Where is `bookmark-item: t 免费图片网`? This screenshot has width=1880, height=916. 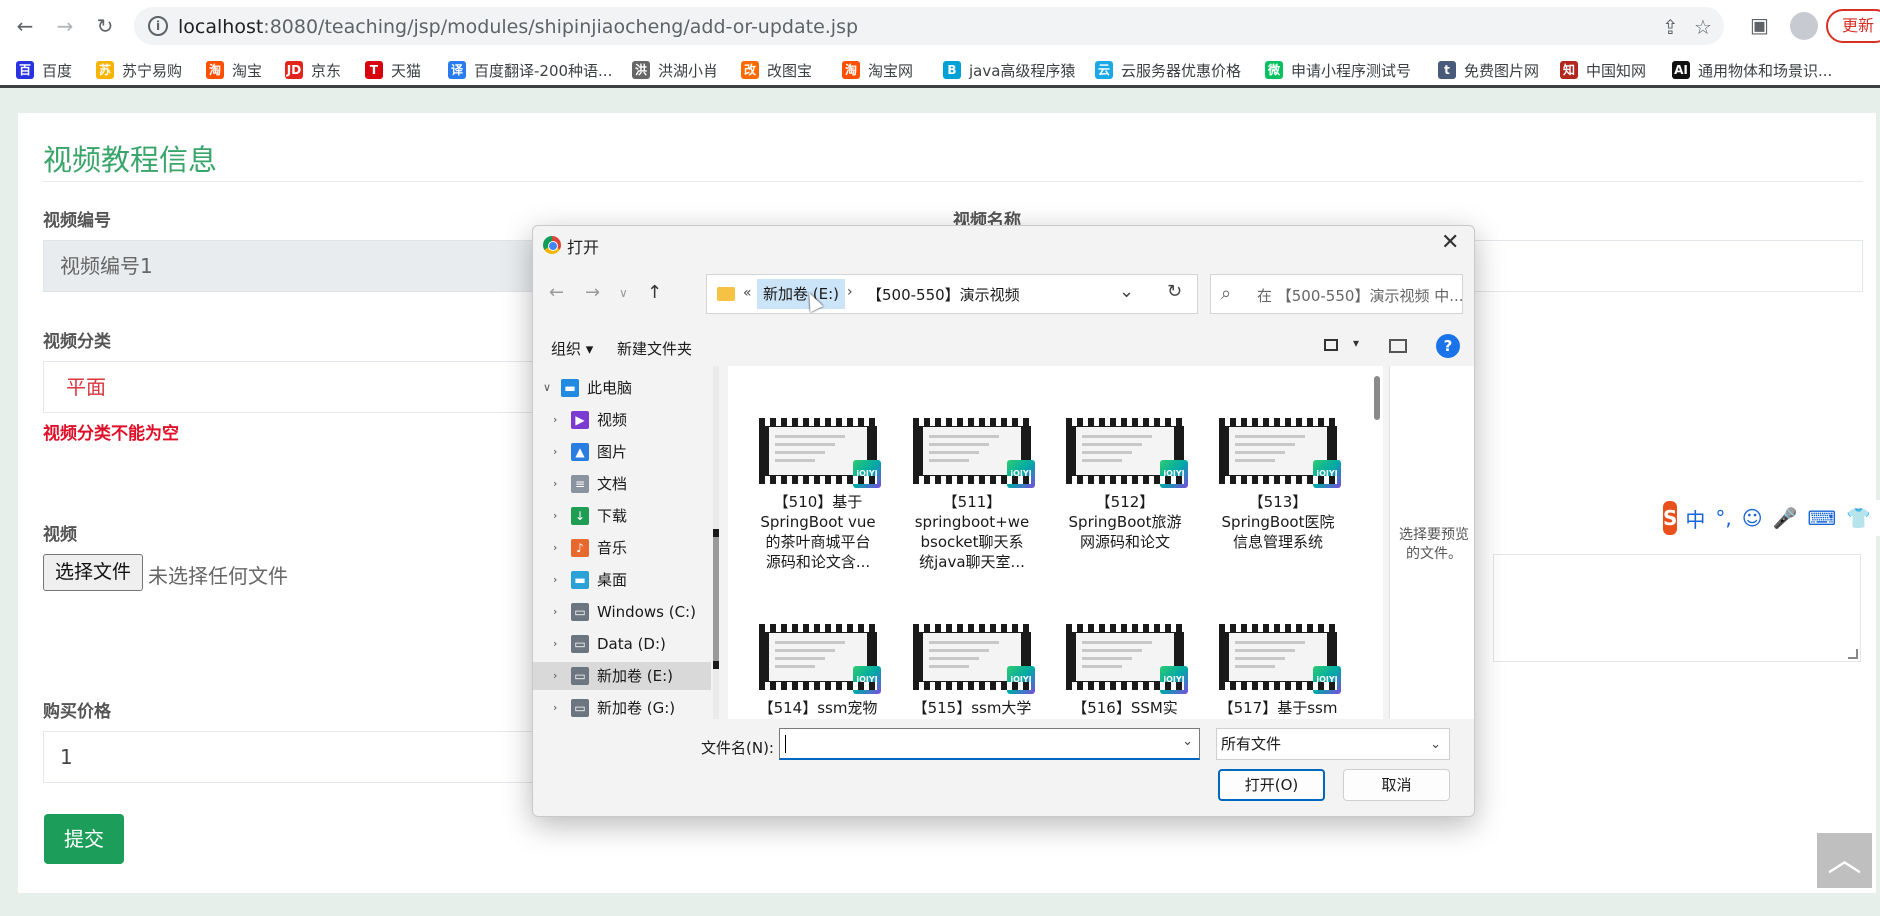 bookmark-item: t 免费图片网 is located at coordinates (1488, 70).